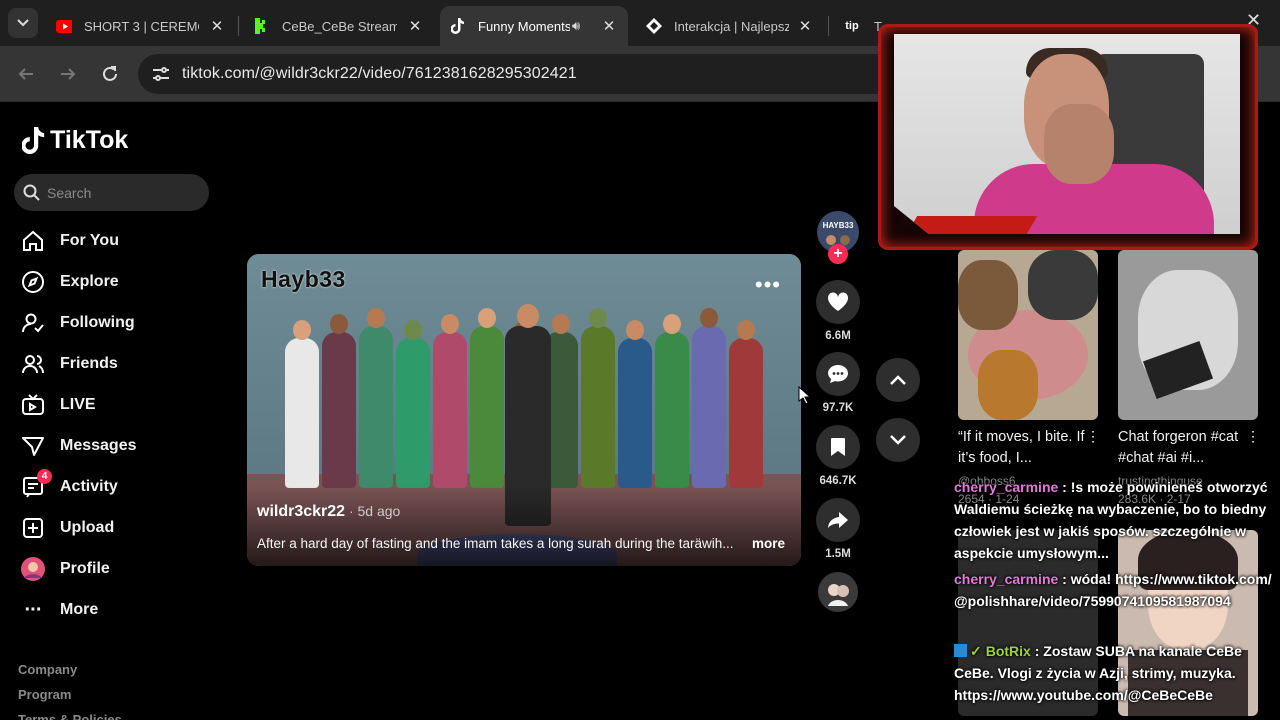 This screenshot has width=1280, height=720. I want to click on bookmark-icon, so click(838, 447).